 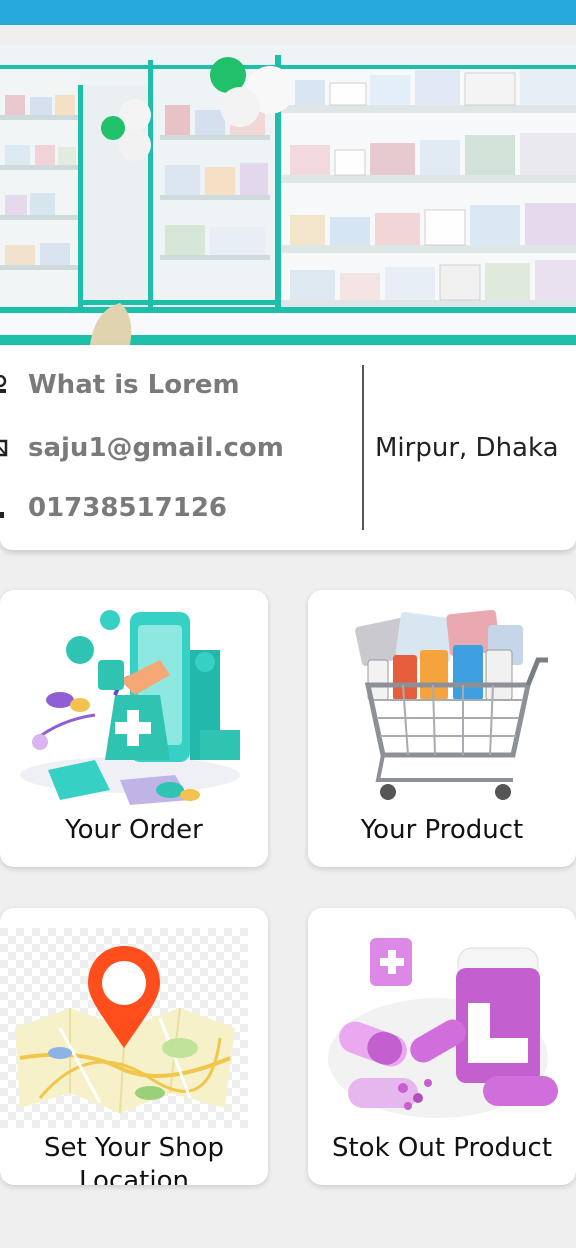 I want to click on stock-out-product-tile: Stok Out Product, so click(x=442, y=1046).